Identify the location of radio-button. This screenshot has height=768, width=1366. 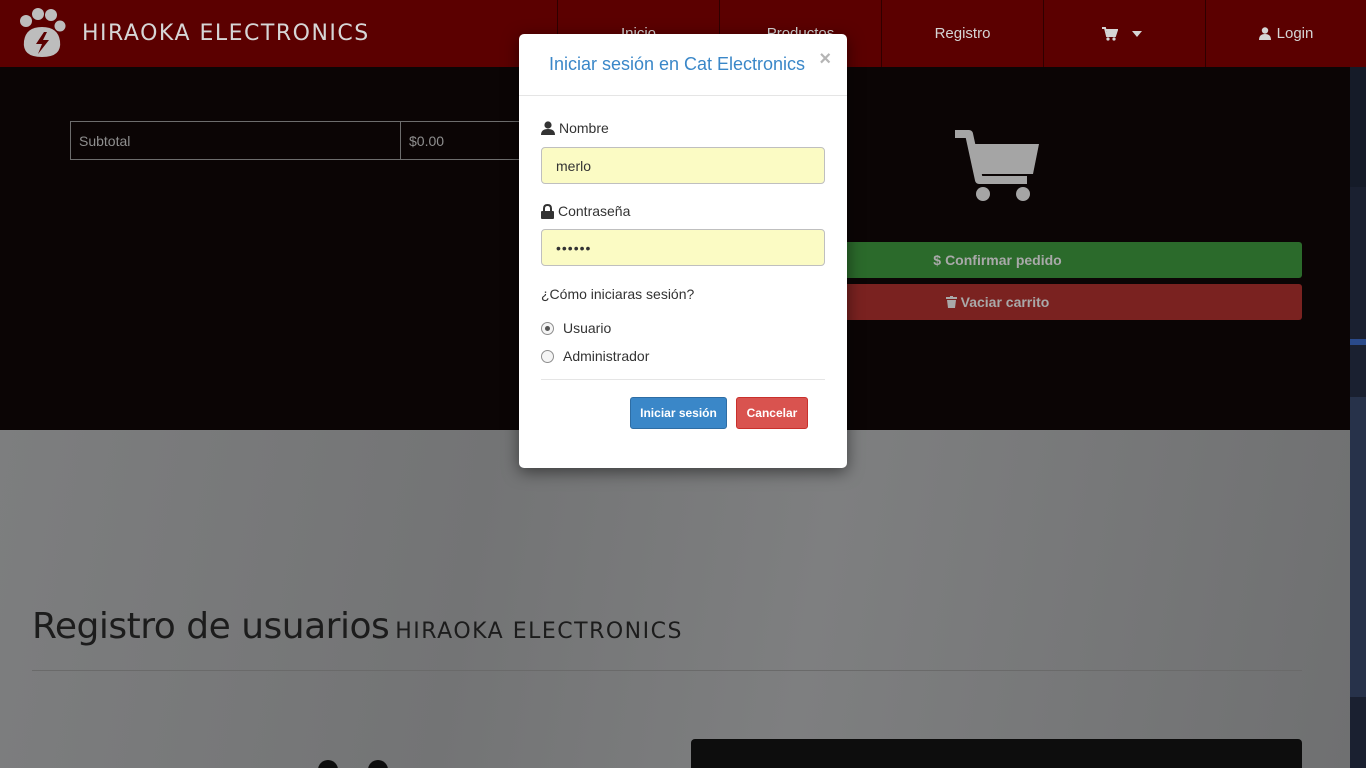
(547, 356).